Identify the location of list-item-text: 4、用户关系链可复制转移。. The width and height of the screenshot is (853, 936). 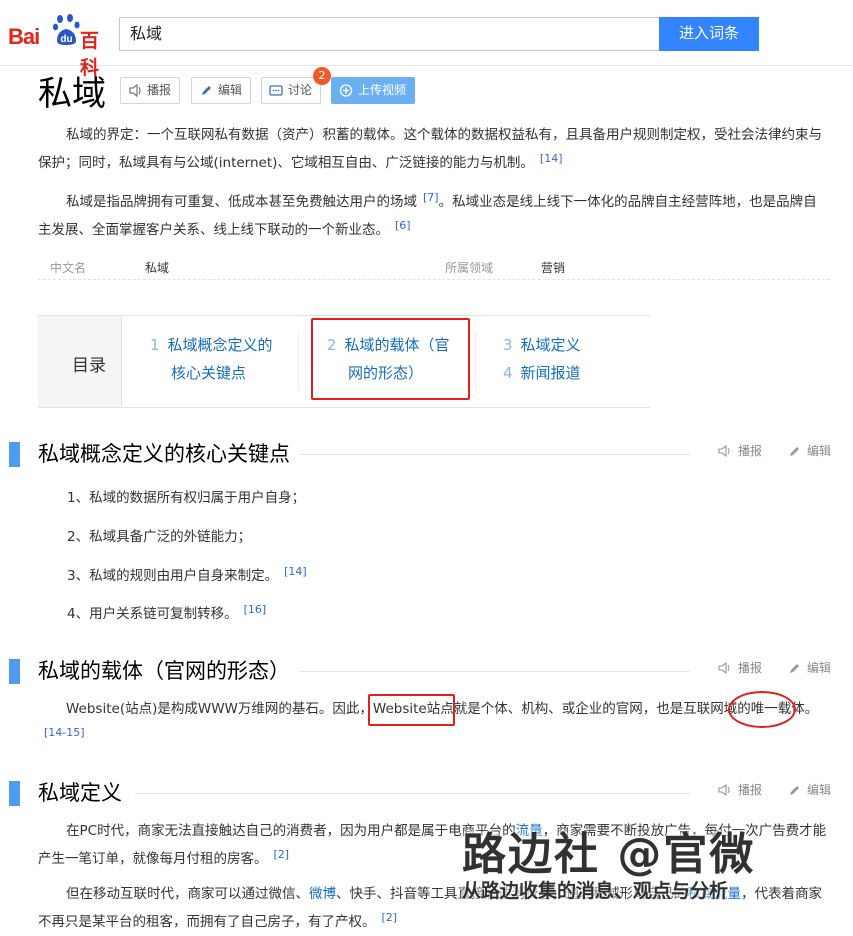
(152, 614).